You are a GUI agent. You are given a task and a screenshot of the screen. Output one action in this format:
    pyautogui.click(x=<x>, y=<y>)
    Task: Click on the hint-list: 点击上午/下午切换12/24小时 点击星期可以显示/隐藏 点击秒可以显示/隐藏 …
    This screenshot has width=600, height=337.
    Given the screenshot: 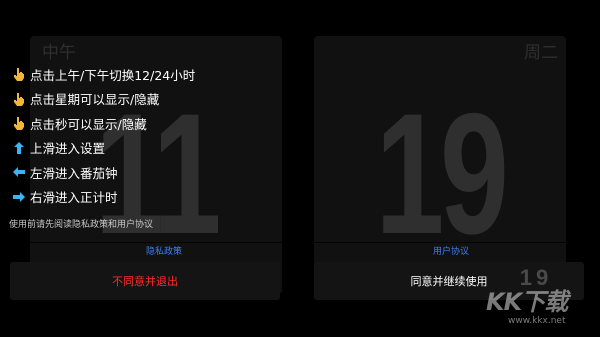 What is the action you would take?
    pyautogui.click(x=102, y=135)
    